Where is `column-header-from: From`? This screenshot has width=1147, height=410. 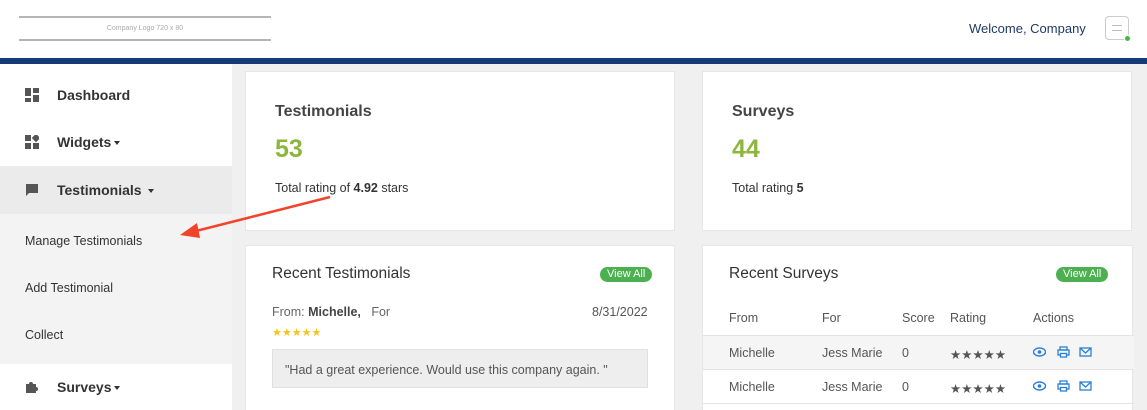 column-header-from: From is located at coordinates (744, 318).